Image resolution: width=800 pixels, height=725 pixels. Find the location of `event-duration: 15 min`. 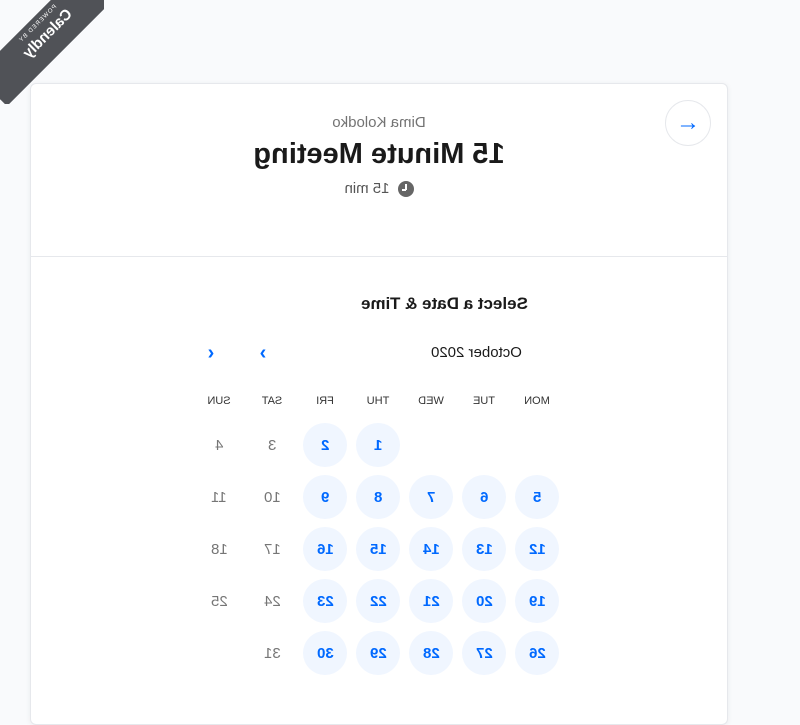

event-duration: 15 min is located at coordinates (379, 188).